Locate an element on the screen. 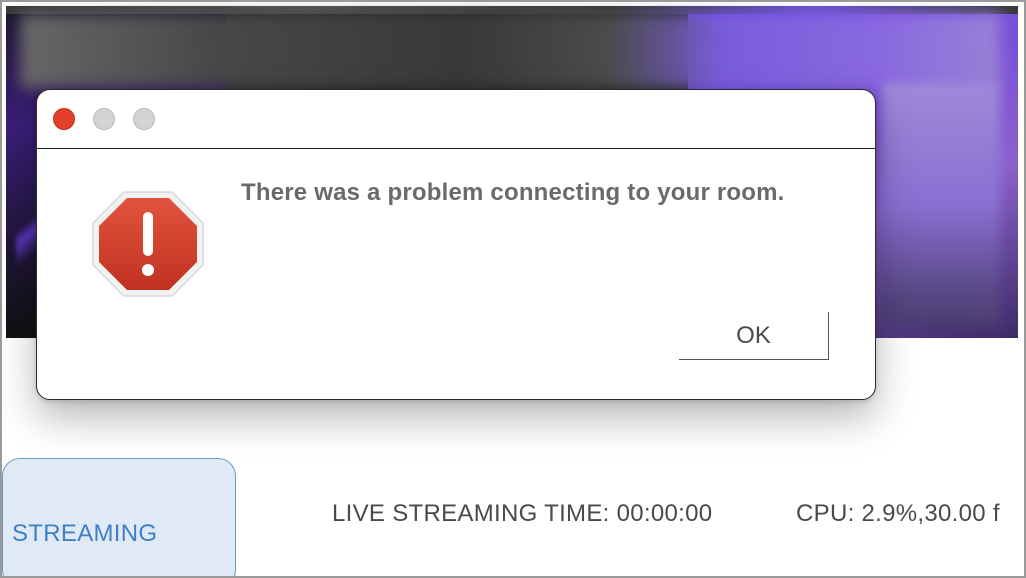  streaming-button-label: STREAMING is located at coordinates (85, 533).